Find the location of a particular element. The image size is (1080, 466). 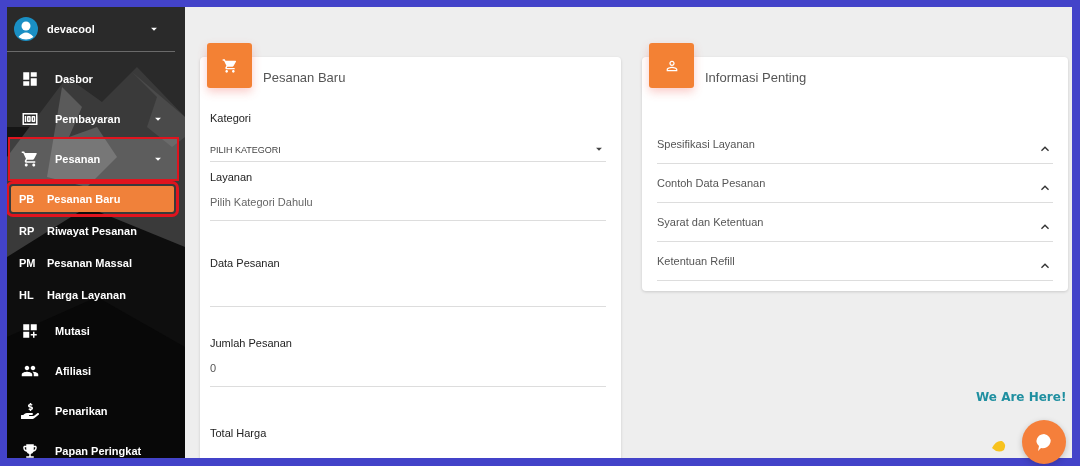

field-label: Data Pesanan is located at coordinates (245, 263).